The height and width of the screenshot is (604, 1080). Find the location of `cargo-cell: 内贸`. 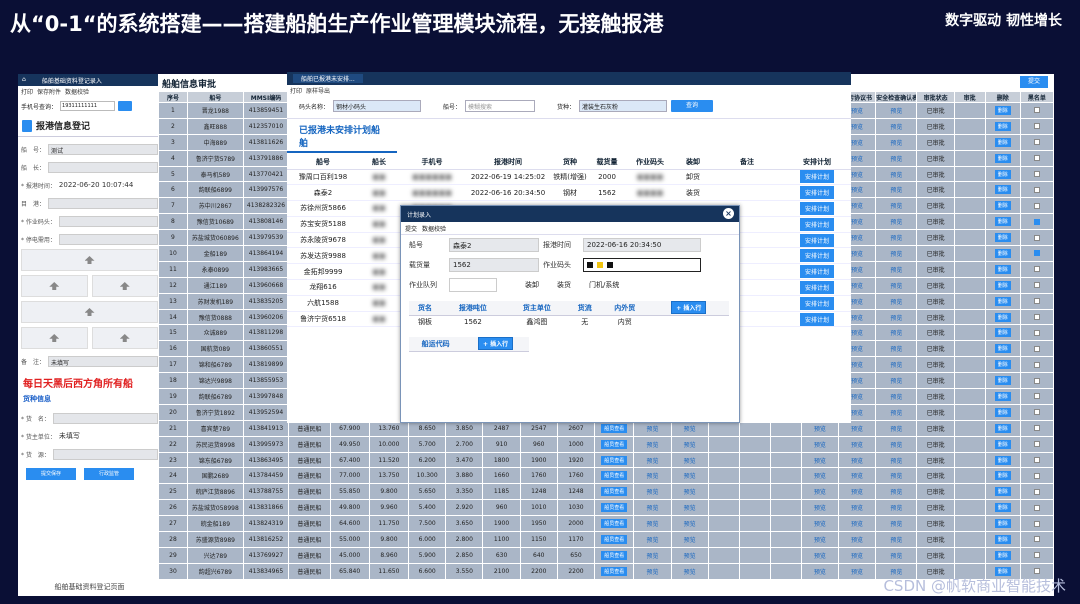

cargo-cell: 内贸 is located at coordinates (625, 322).